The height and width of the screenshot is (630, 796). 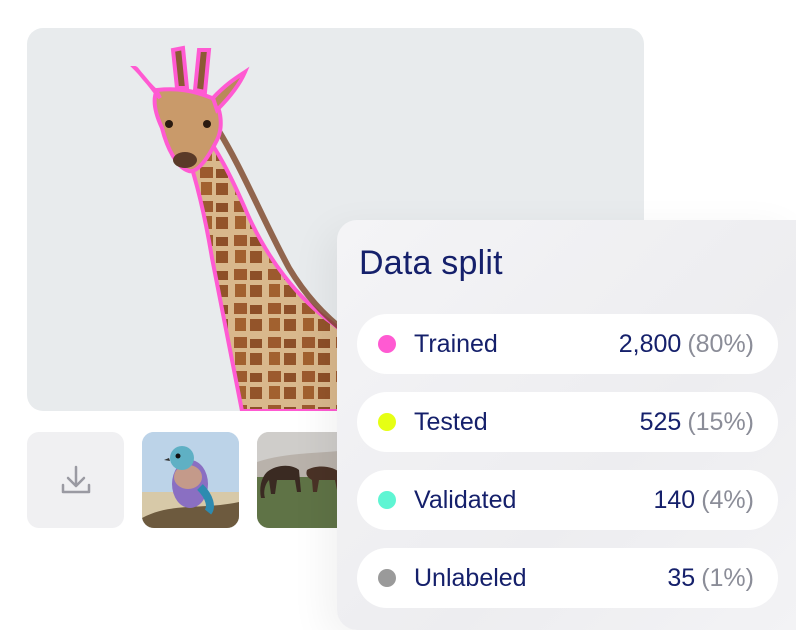 What do you see at coordinates (720, 343) in the screenshot?
I see `split-percent: (80%)` at bounding box center [720, 343].